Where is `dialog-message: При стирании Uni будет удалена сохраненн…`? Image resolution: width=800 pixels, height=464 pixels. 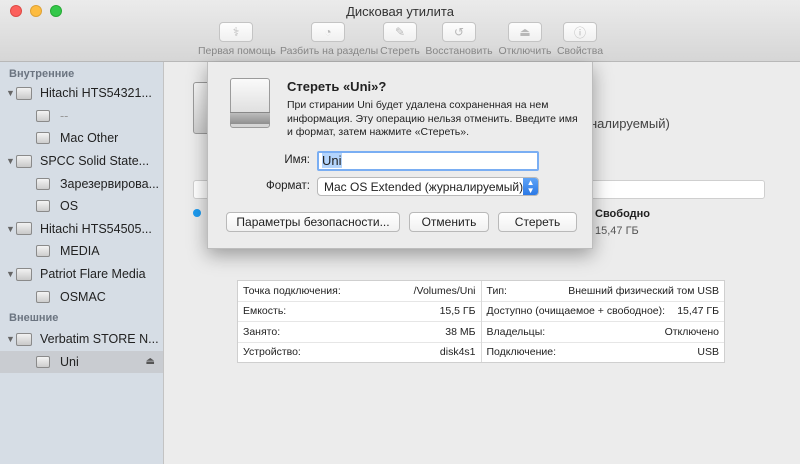 dialog-message: При стирании Uni будет удалена сохраненн… is located at coordinates (432, 118).